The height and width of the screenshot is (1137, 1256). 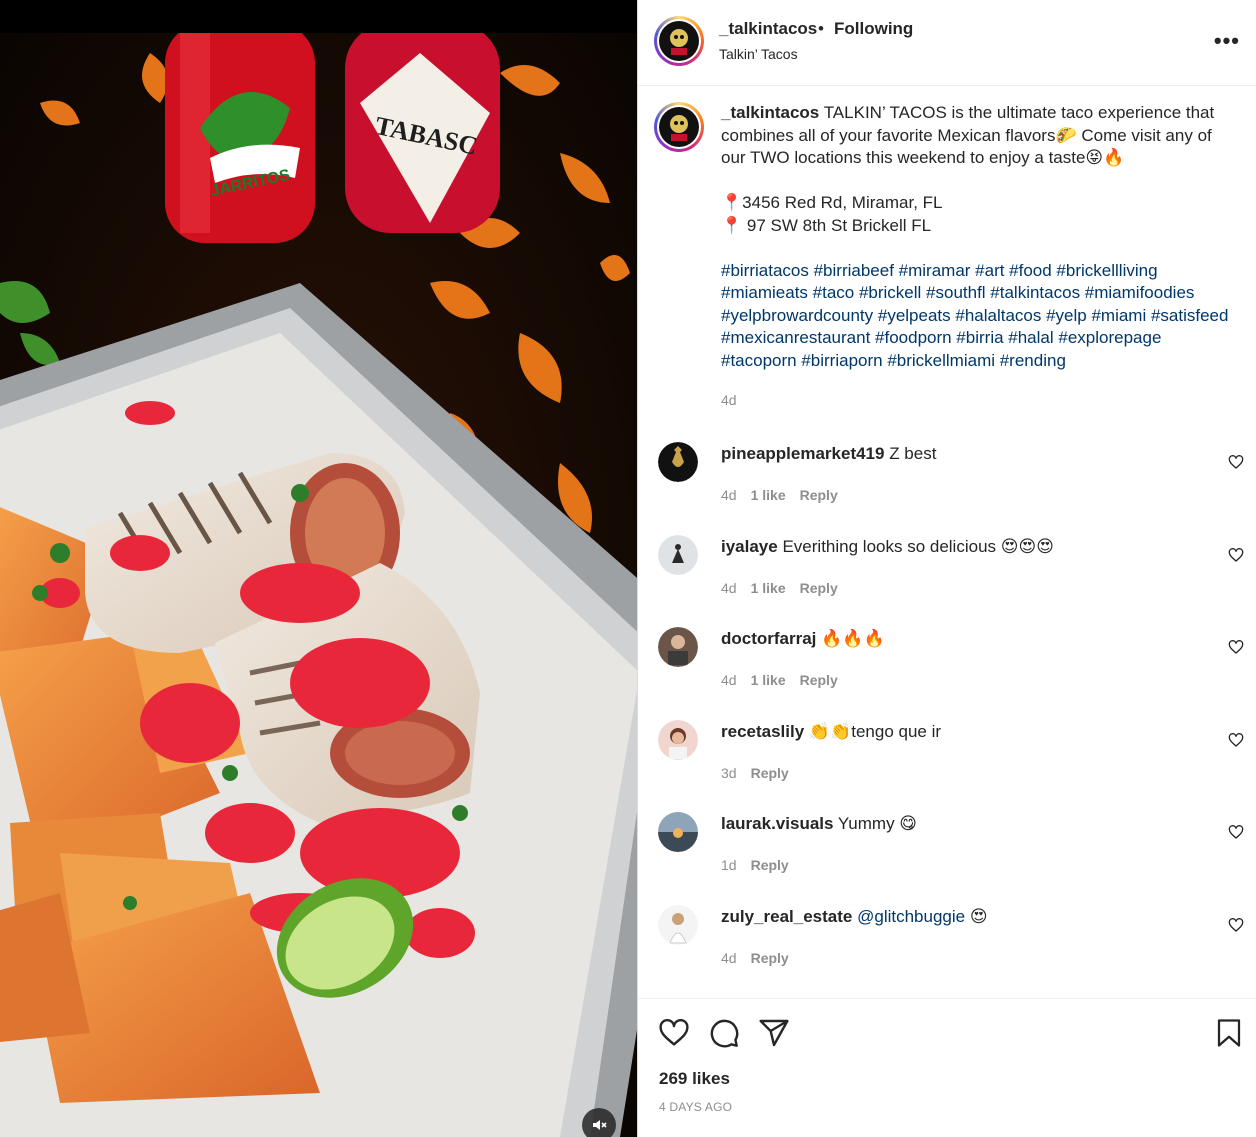 I want to click on comment-item: pineapplemarket419 Z best 4d 1 like Reply, so click(x=953, y=482).